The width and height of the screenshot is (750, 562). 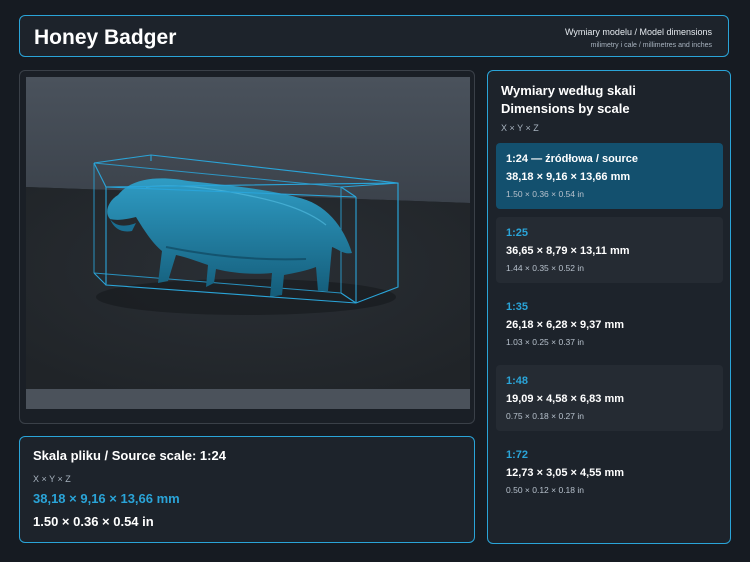 What do you see at coordinates (572, 159) in the screenshot?
I see `scale-label: 1:24 — źródłowa / source` at bounding box center [572, 159].